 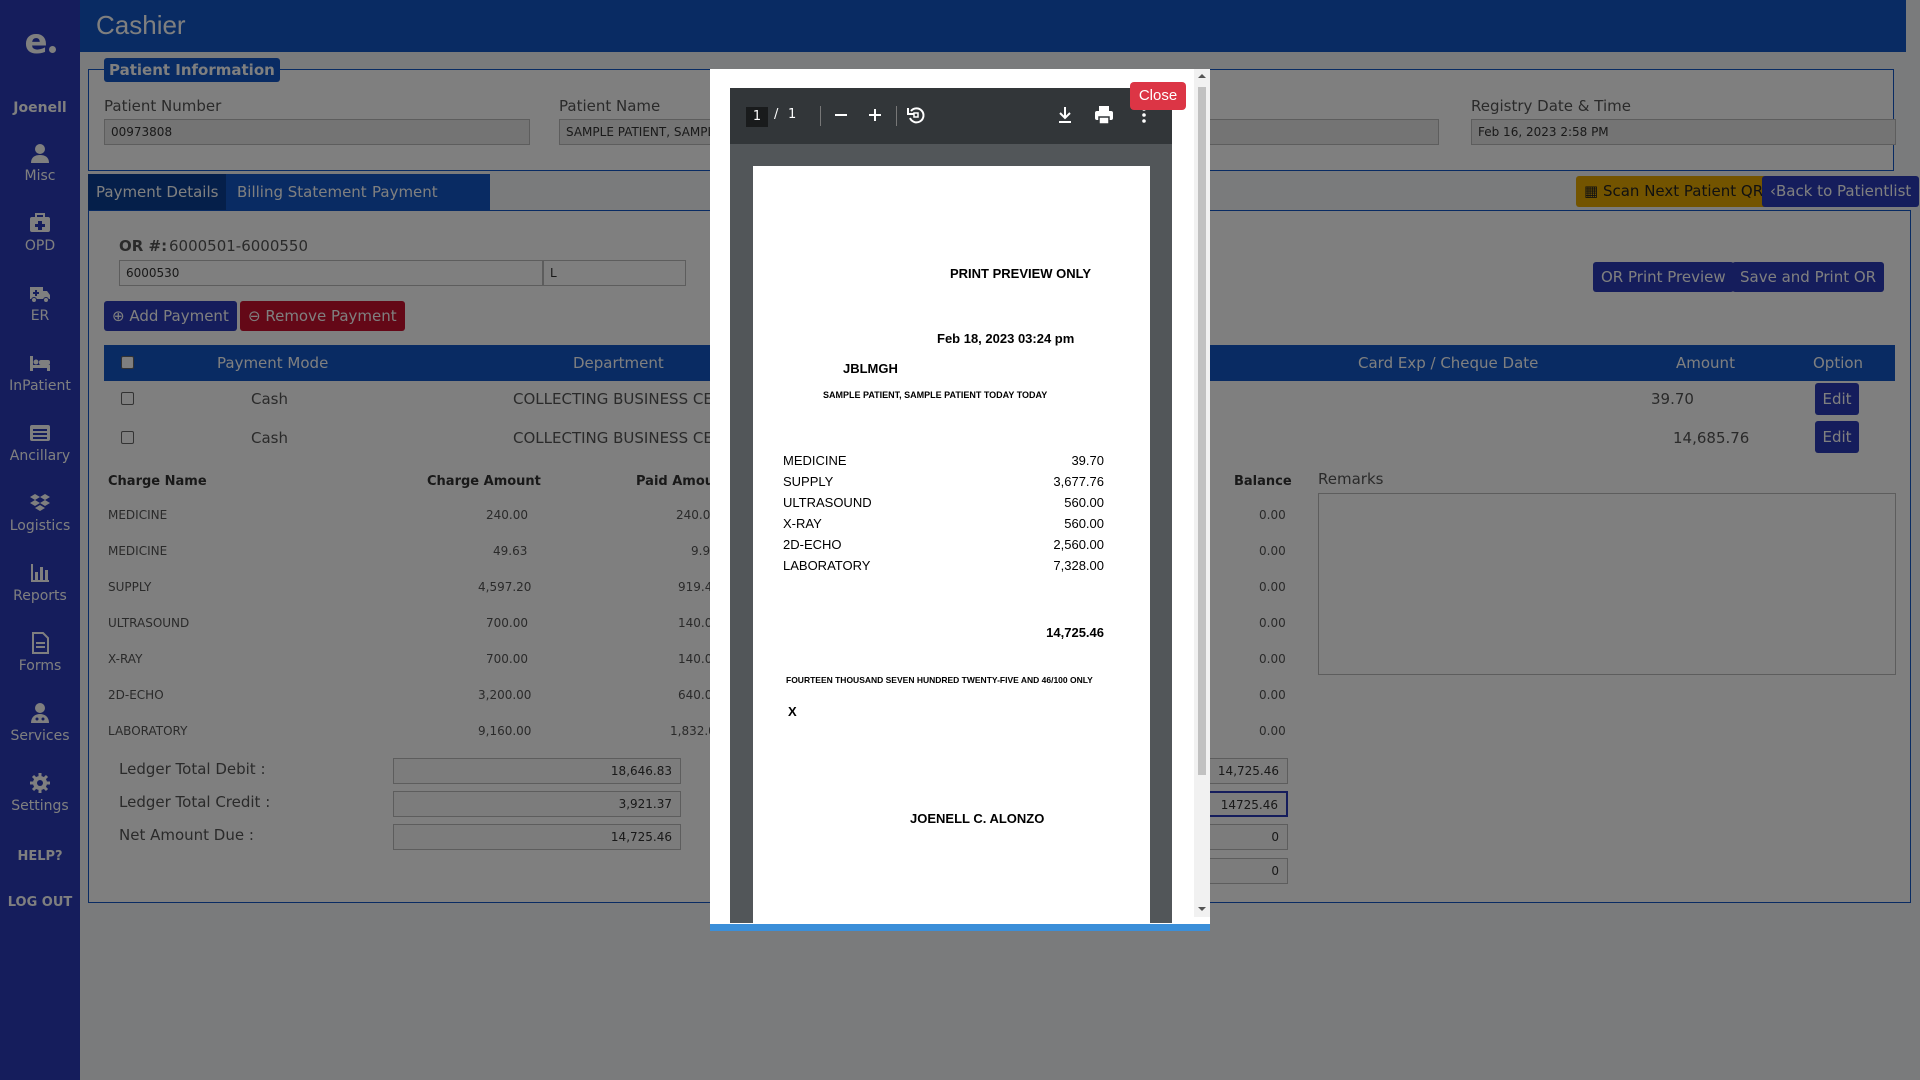 What do you see at coordinates (792, 711) in the screenshot?
I see `receipt-mark: X` at bounding box center [792, 711].